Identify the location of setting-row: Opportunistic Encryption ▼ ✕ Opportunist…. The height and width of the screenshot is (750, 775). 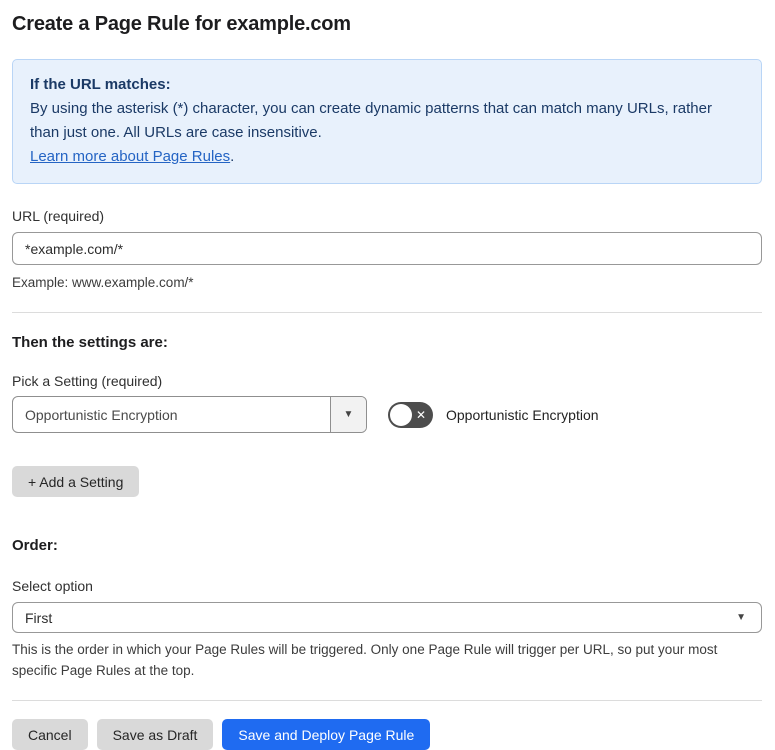
(387, 414).